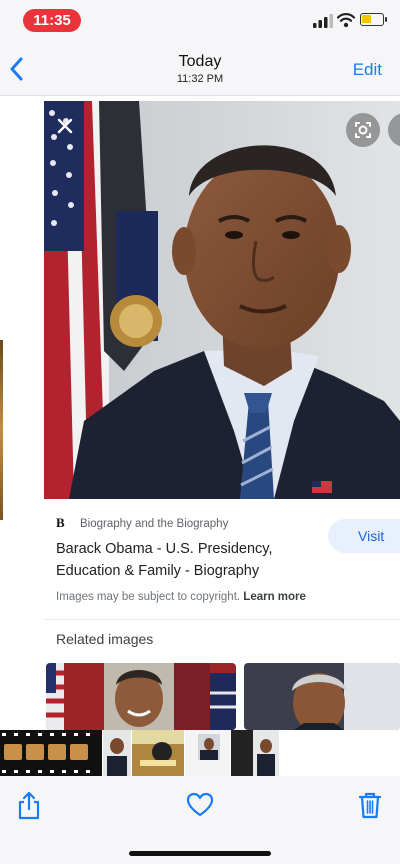 This screenshot has width=400, height=864. What do you see at coordinates (200, 79) in the screenshot?
I see `page-subtitle: 11:32 PM` at bounding box center [200, 79].